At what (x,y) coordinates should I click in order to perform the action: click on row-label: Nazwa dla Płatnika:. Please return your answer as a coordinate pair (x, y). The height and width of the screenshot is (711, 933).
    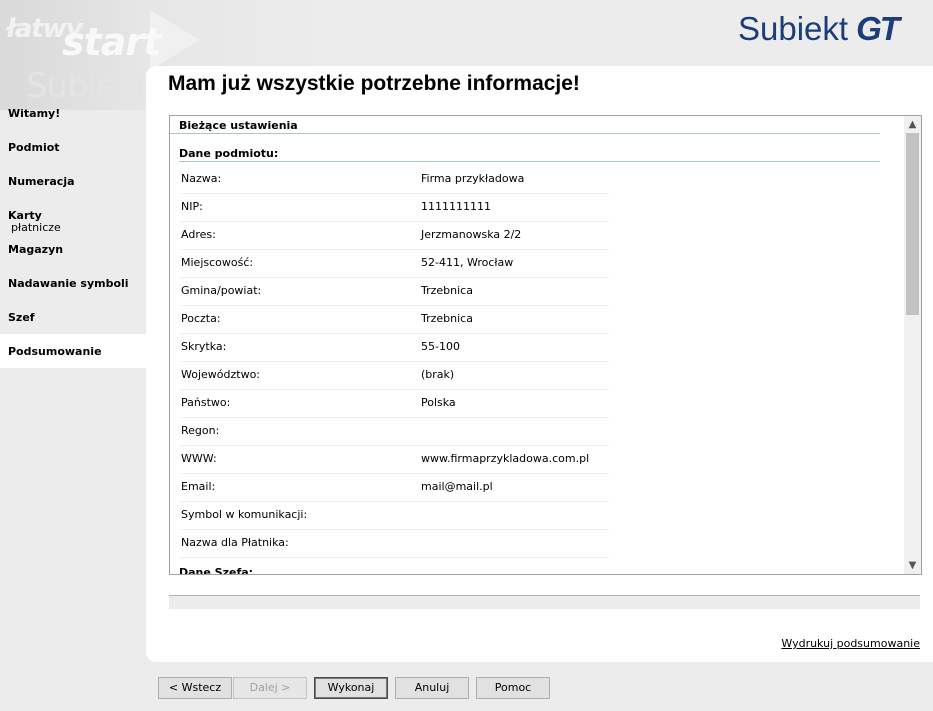
    Looking at the image, I should click on (235, 542).